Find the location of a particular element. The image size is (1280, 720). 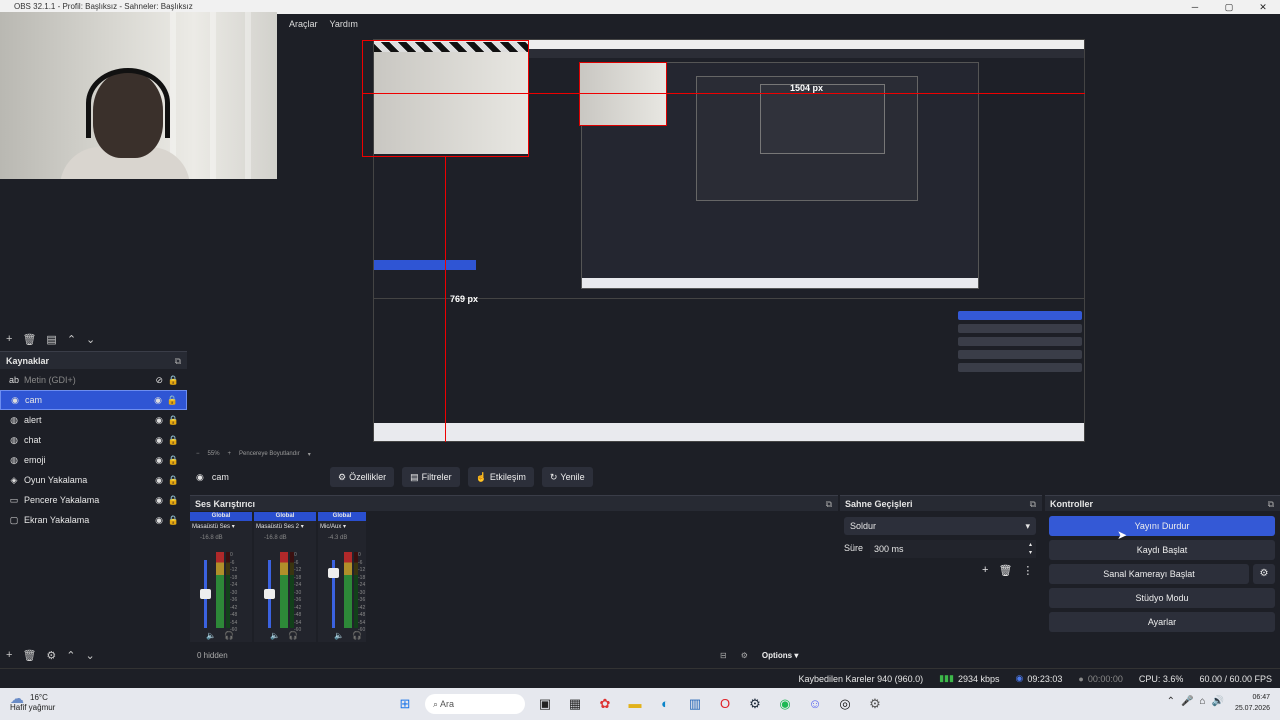

source-item-game-capture: ◈ Oyun Yakalama ◉ 🔒 is located at coordinates (93, 480).